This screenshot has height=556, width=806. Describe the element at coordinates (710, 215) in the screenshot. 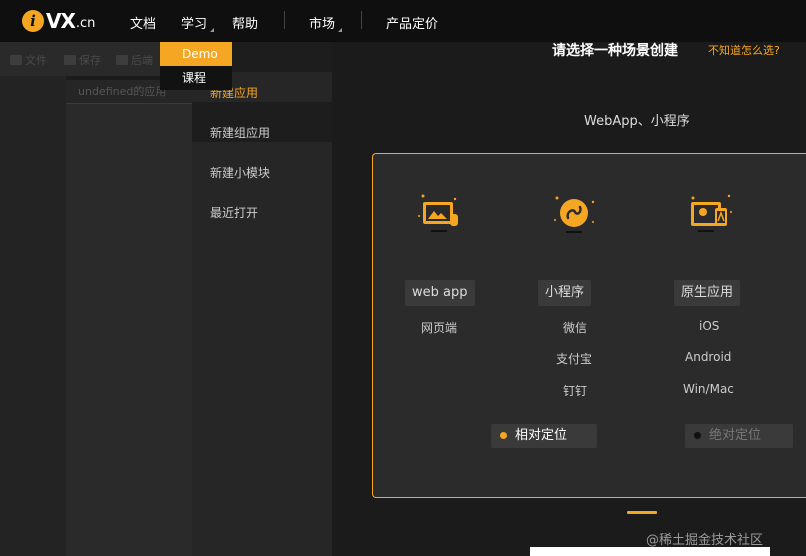

I see `native-app-icon` at that location.